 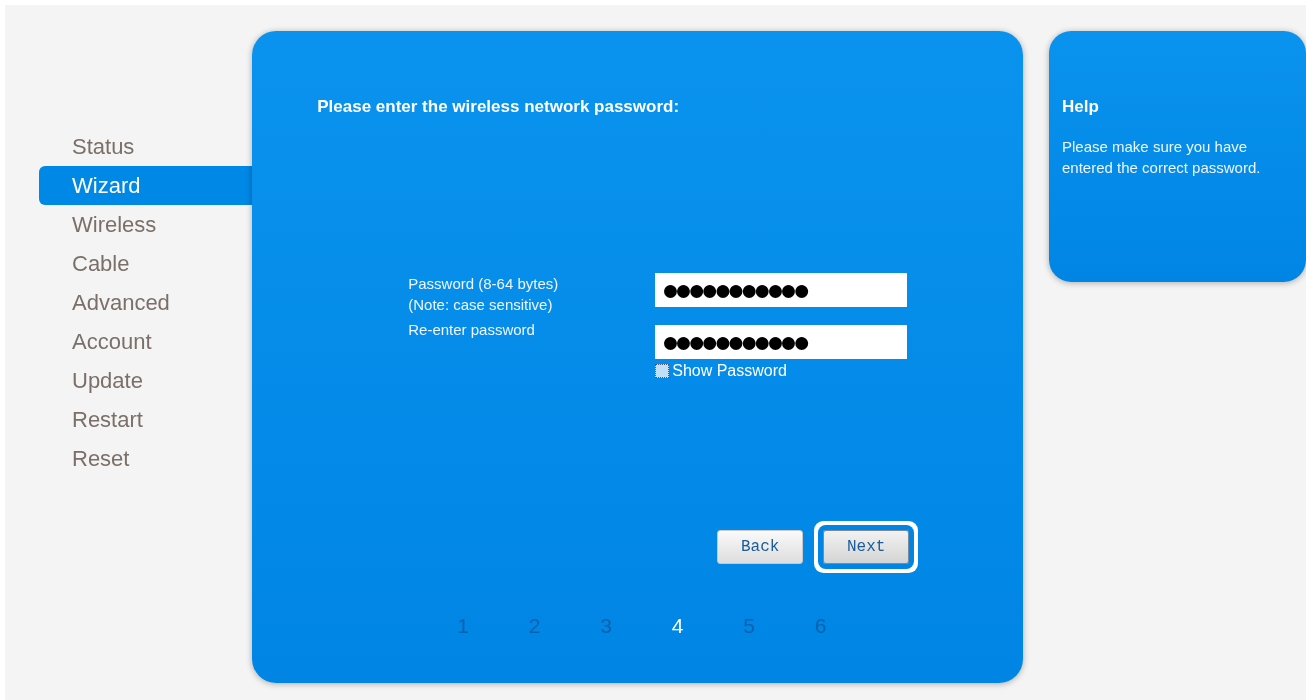 What do you see at coordinates (146, 263) in the screenshot?
I see `sidebar-item: Cable` at bounding box center [146, 263].